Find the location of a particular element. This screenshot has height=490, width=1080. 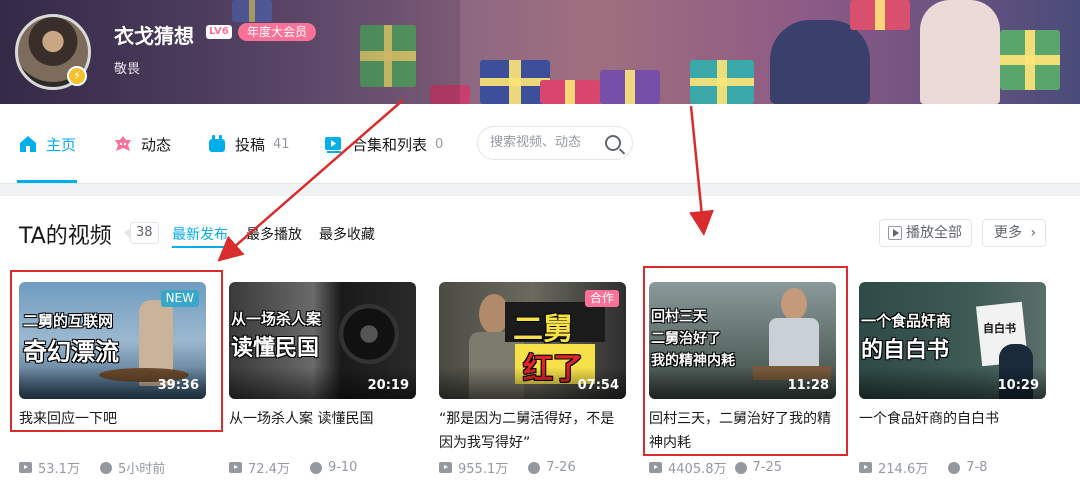

video-stats: 4405.8万 7-25 is located at coordinates (715, 467).